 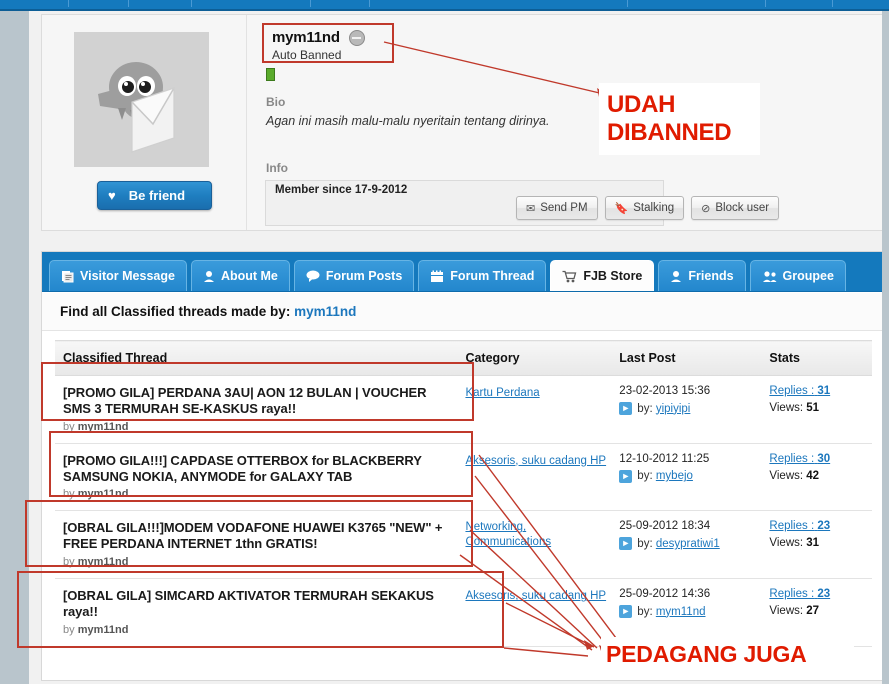 What do you see at coordinates (820, 543) in the screenshot?
I see `views-stat: Views: 31` at bounding box center [820, 543].